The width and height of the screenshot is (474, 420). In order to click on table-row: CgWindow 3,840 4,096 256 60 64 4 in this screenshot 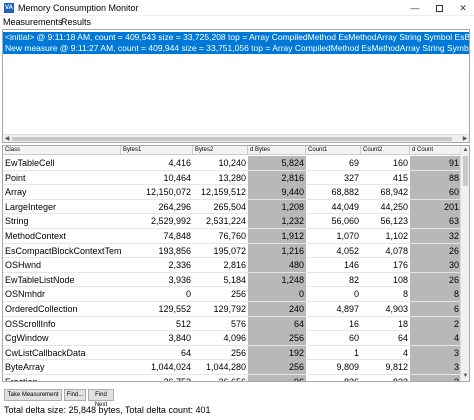, I will do `click(232, 338)`.